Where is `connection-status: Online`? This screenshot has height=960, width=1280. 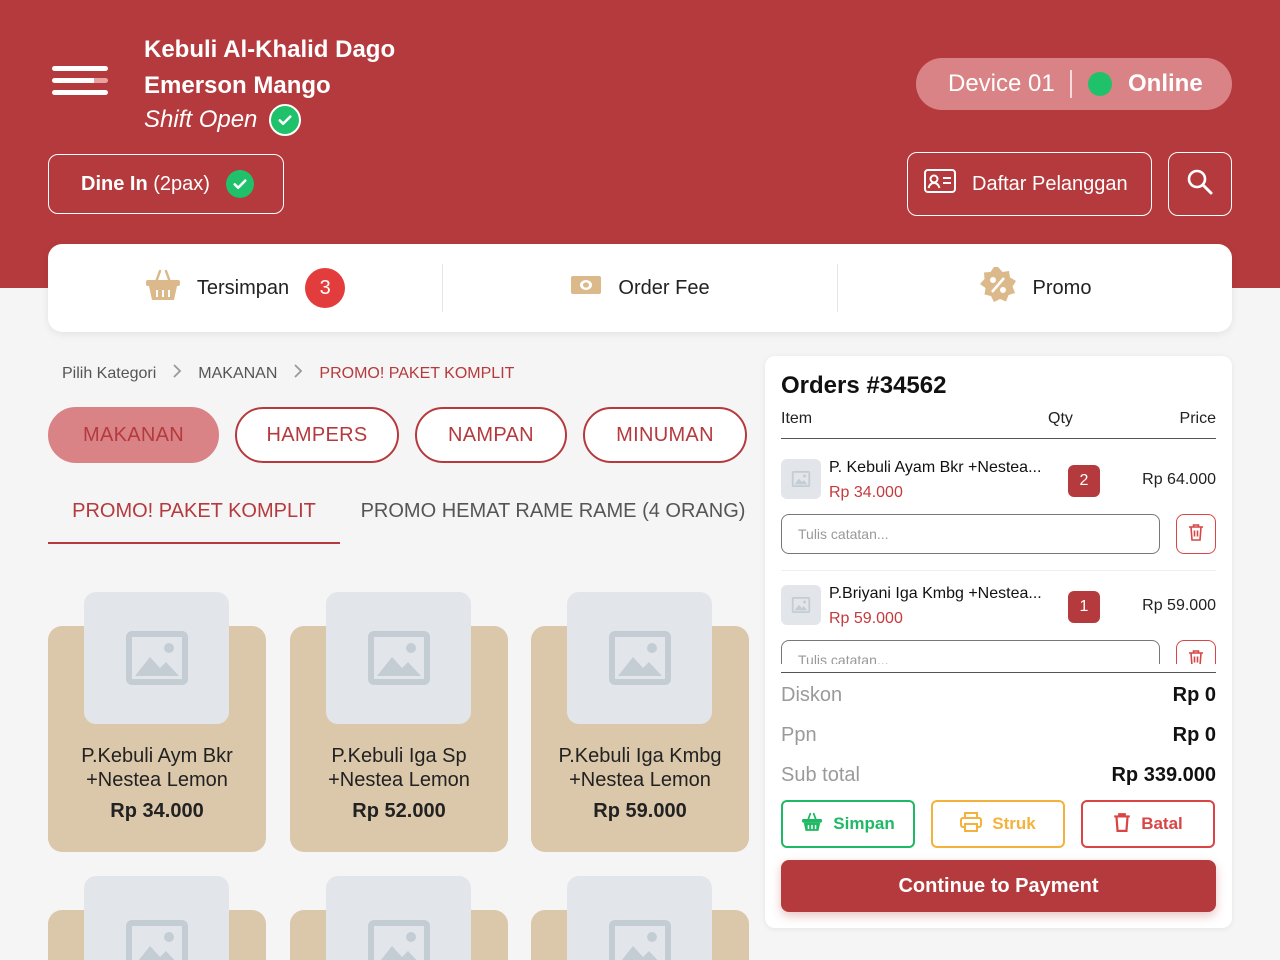 connection-status: Online is located at coordinates (1165, 83).